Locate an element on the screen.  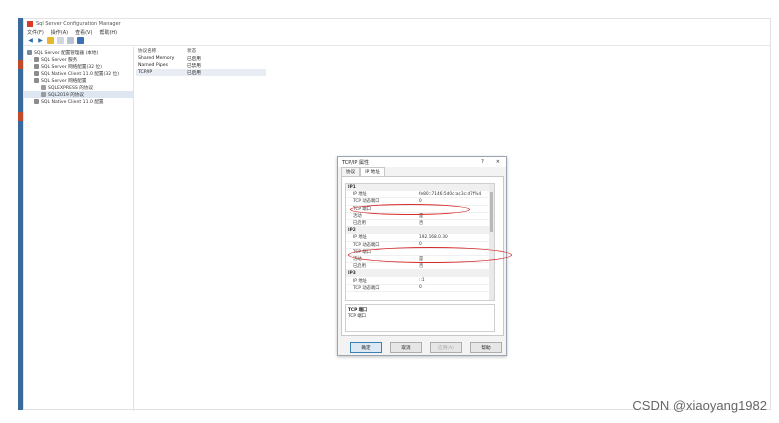
tree-item-label: SQL Server 网络配置 is located at coordinates (64, 81).